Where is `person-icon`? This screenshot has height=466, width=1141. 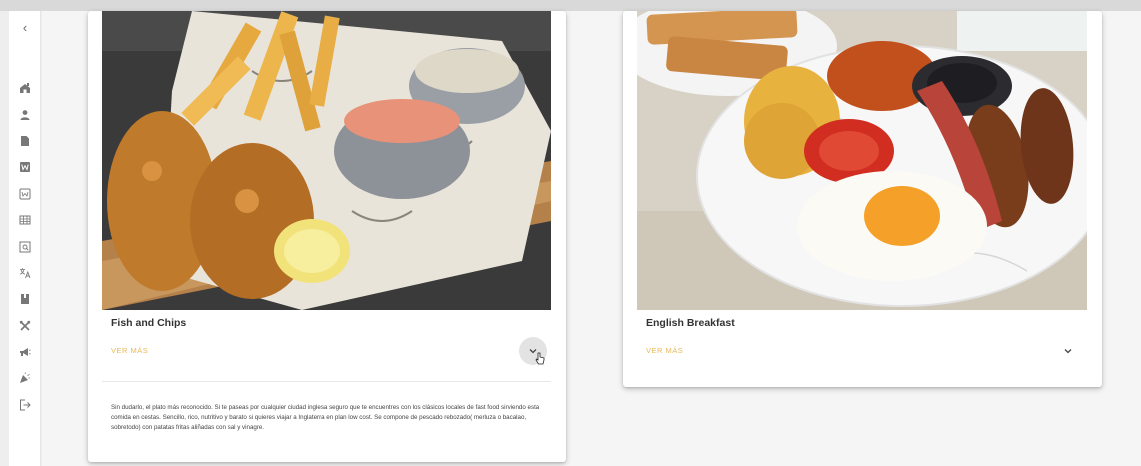 person-icon is located at coordinates (25, 114).